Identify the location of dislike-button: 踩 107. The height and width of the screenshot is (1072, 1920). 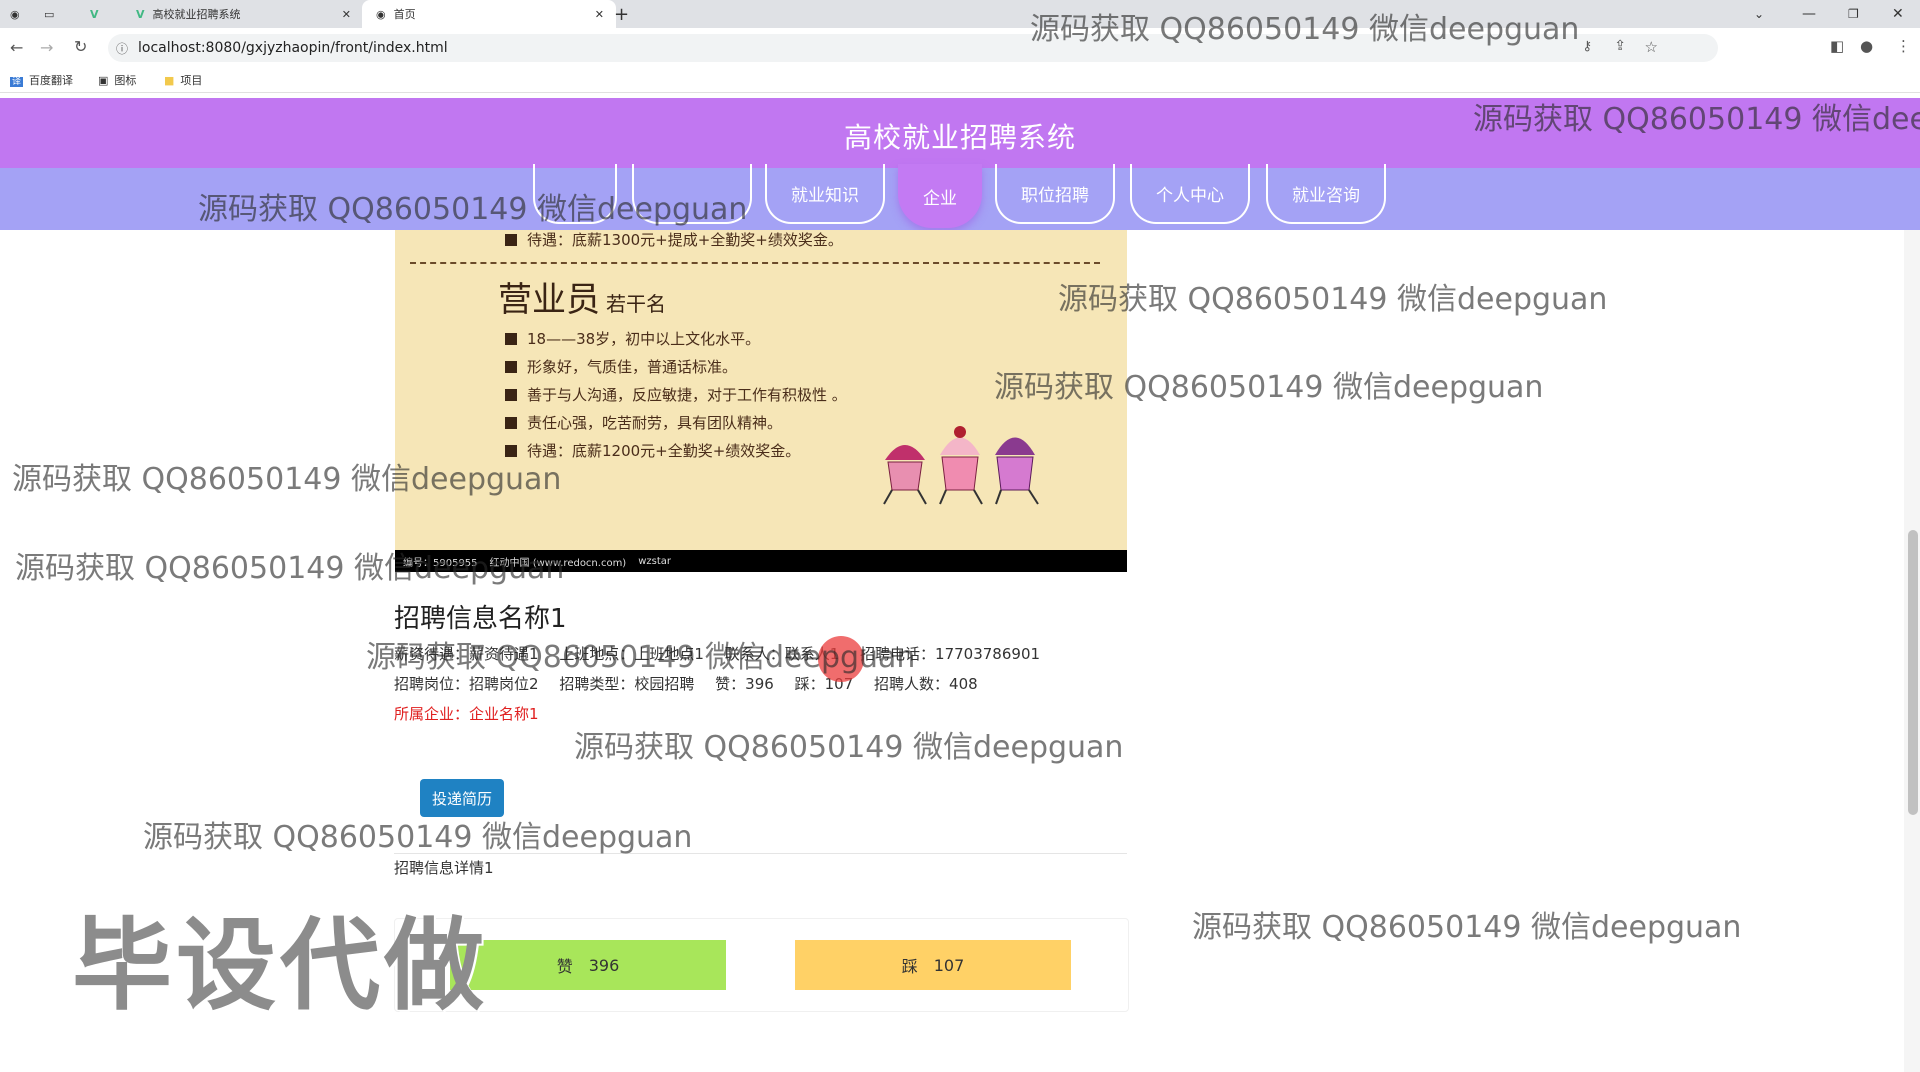
(933, 965).